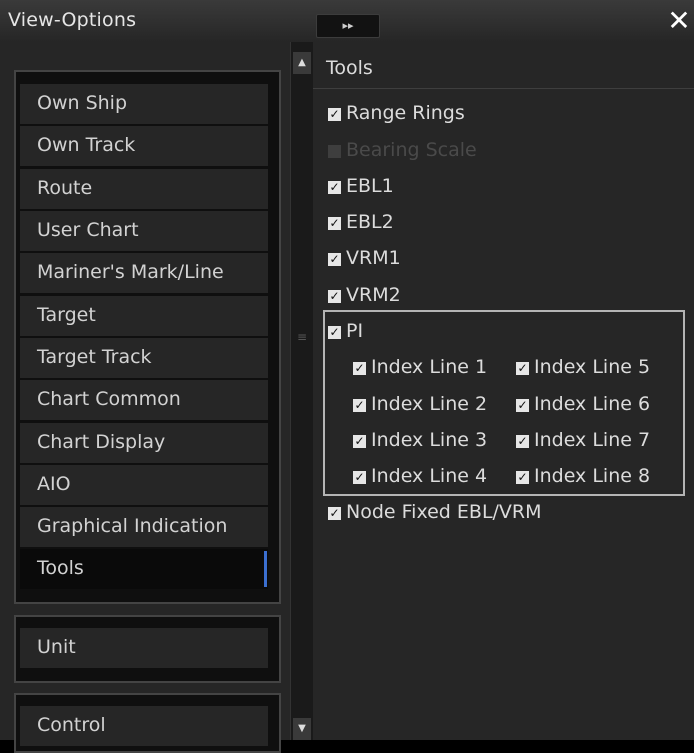 The width and height of the screenshot is (694, 753). Describe the element at coordinates (405, 113) in the screenshot. I see `option-label: Range Rings` at that location.